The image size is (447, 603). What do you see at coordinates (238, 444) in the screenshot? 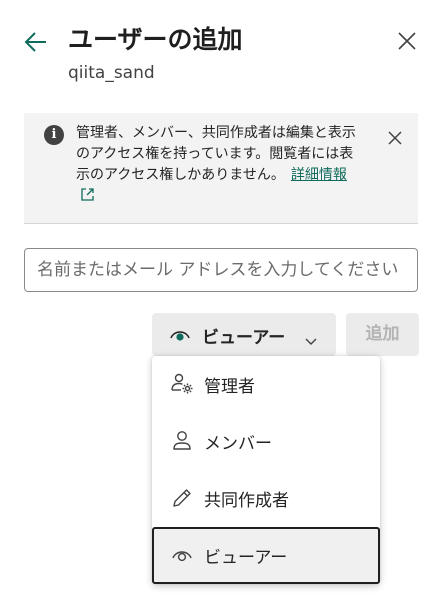
I see `menu-item-label: メンバー` at bounding box center [238, 444].